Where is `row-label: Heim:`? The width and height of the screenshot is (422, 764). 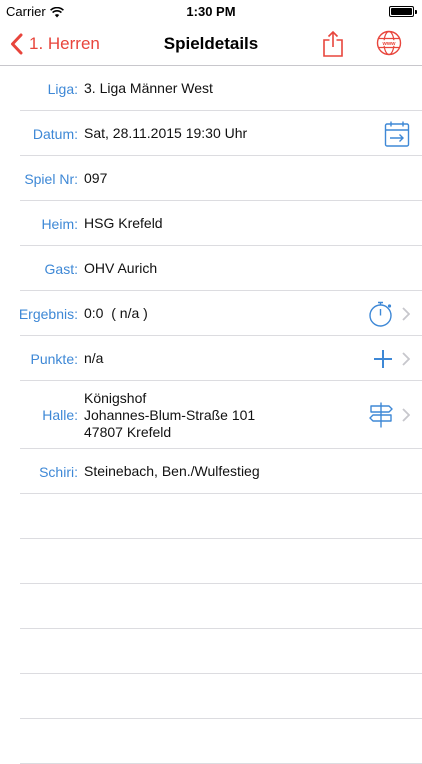 row-label: Heim: is located at coordinates (59, 223).